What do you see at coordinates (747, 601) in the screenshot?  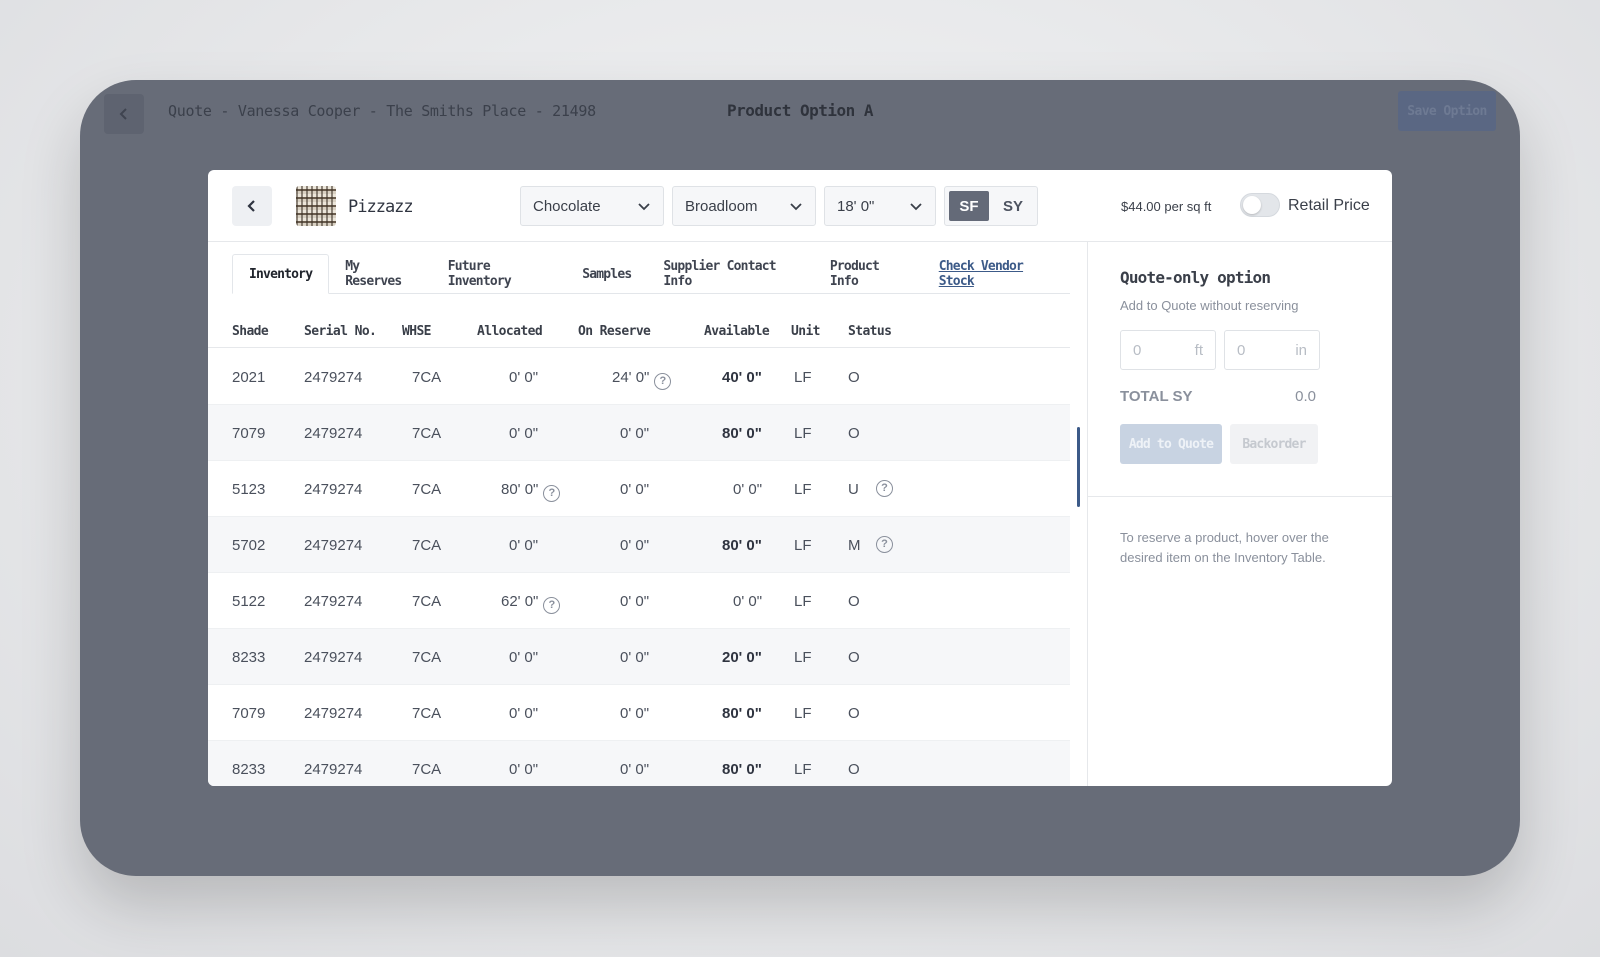 I see `cell-available: 0' 0"` at bounding box center [747, 601].